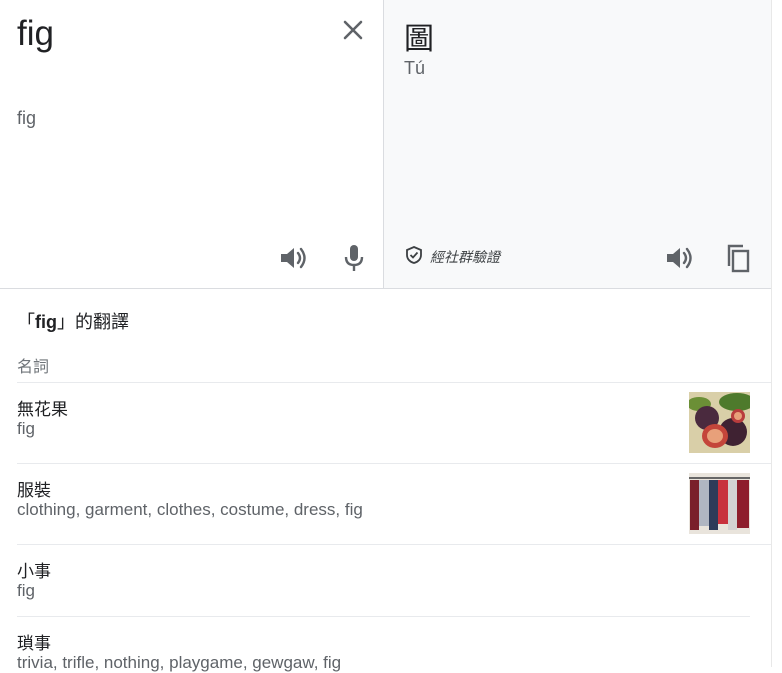 Image resolution: width=782 pixels, height=673 pixels. Describe the element at coordinates (34, 491) in the screenshot. I see `translation-word: 服裝` at that location.